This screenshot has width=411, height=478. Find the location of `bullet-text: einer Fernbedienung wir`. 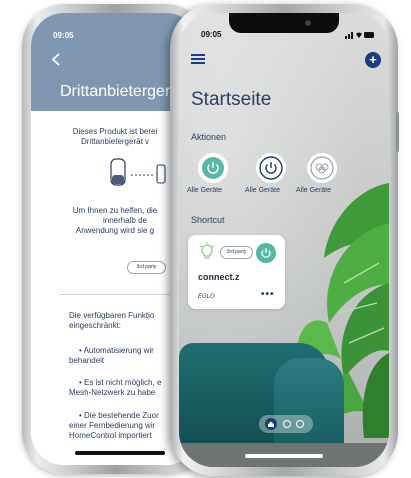

bullet-text: einer Fernbedienung wir is located at coordinates (112, 425).